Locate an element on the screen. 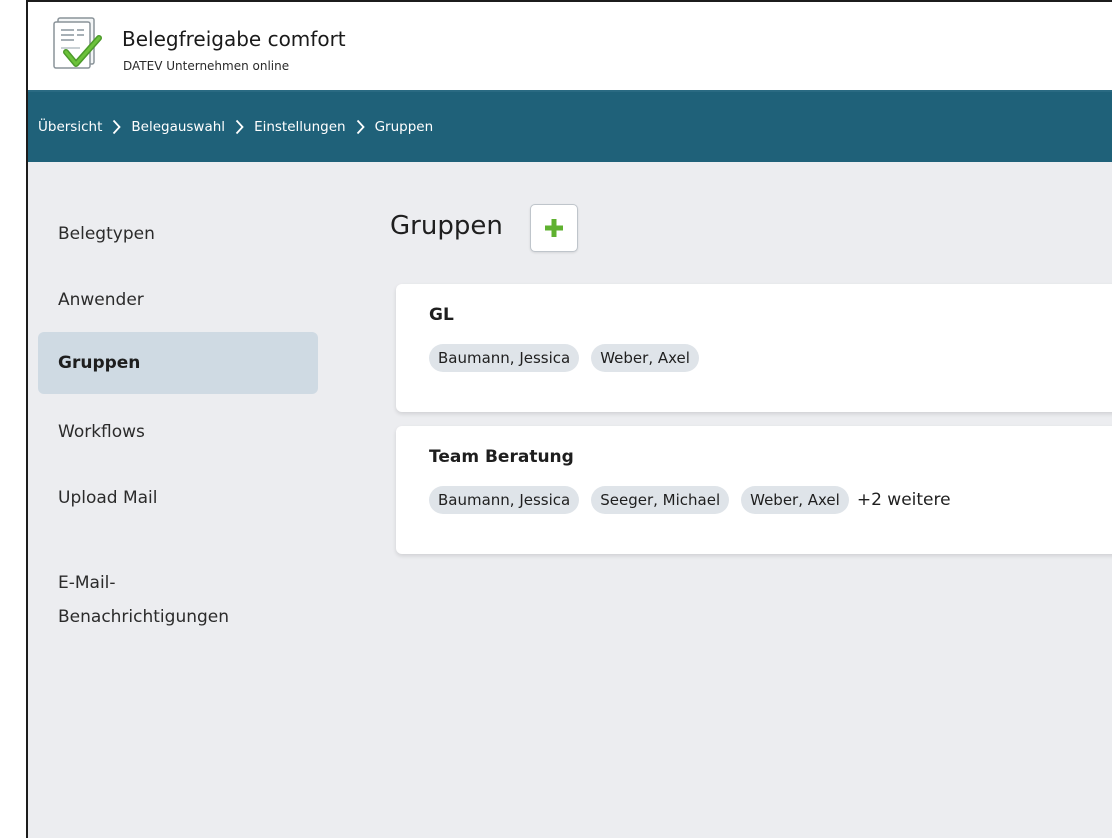 The height and width of the screenshot is (838, 1112). member-chip: Seeger, Michael is located at coordinates (660, 500).